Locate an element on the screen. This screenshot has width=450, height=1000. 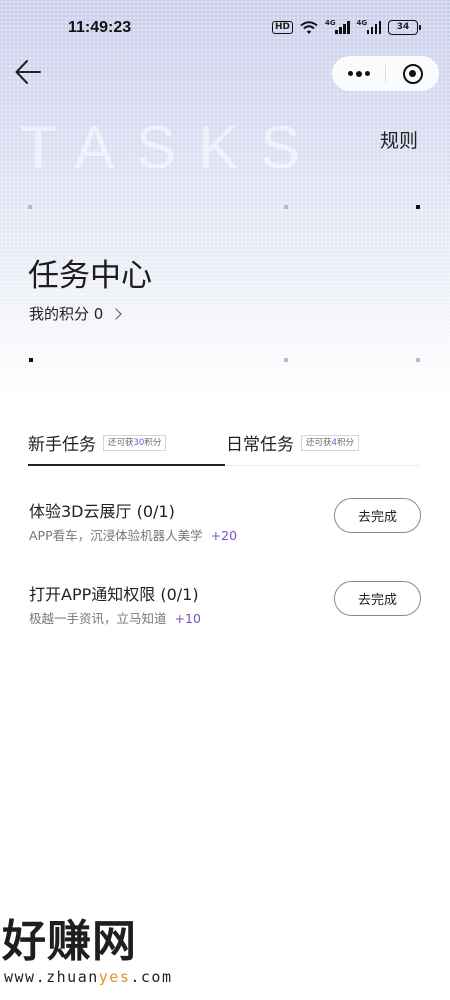
status-time: 11:49:23 is located at coordinates (100, 27).